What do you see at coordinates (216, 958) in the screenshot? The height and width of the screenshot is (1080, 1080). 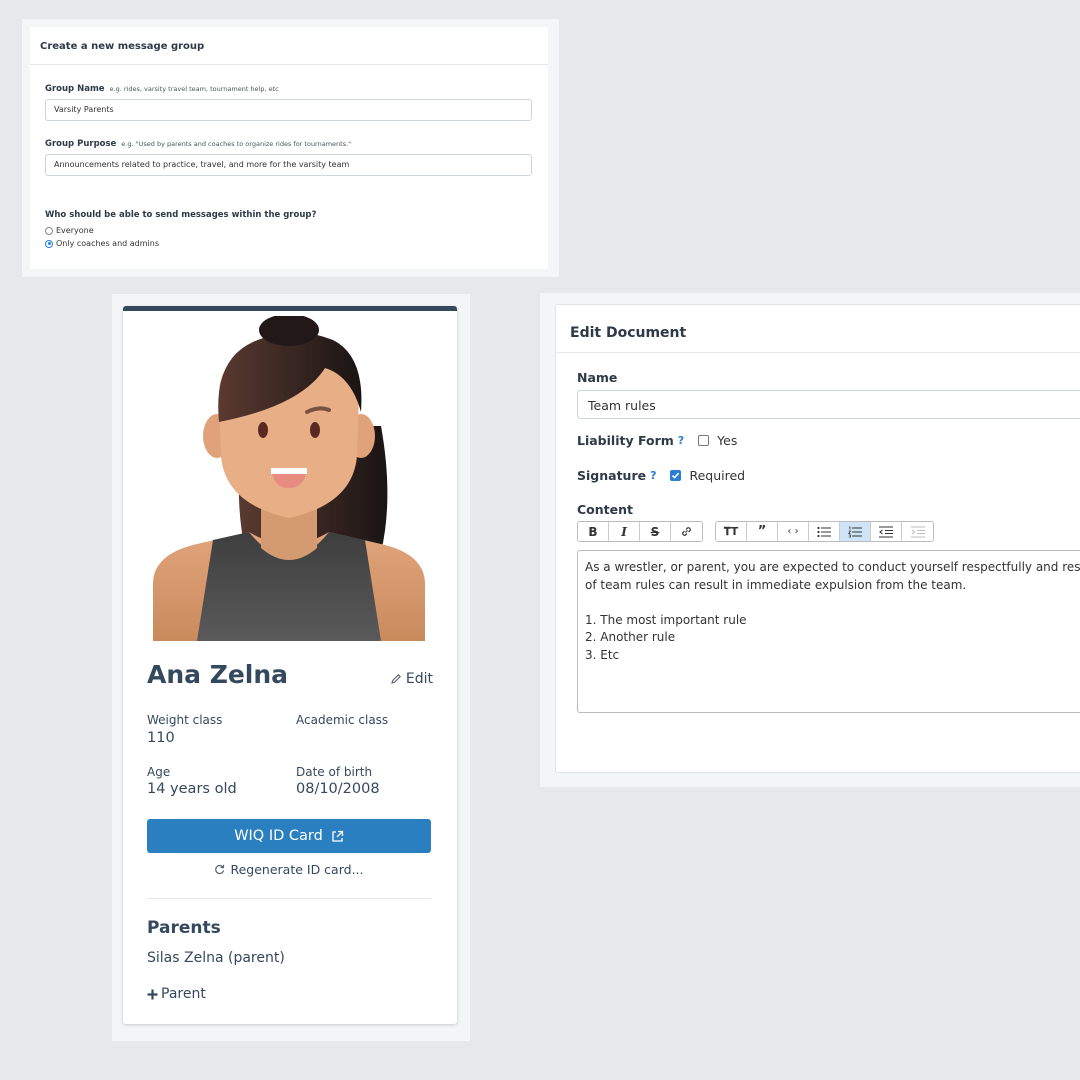 I see `parent-item: Silas Zelna (parent)` at bounding box center [216, 958].